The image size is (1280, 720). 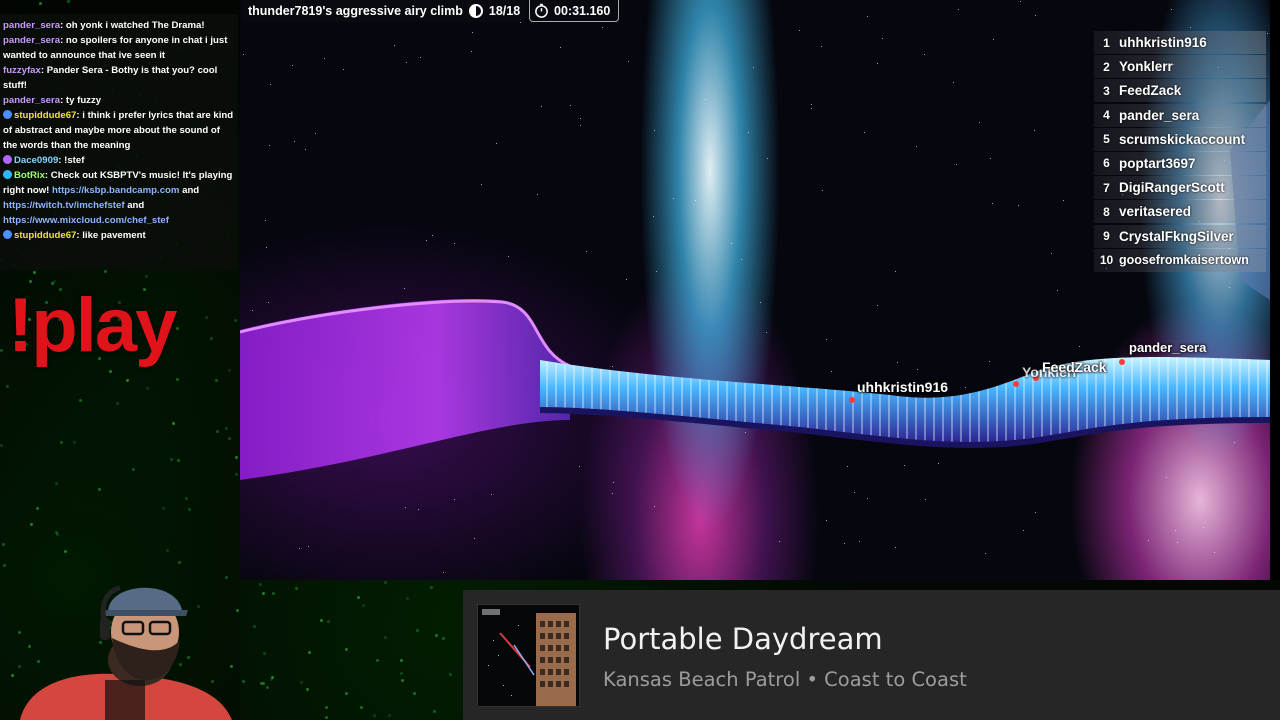 What do you see at coordinates (541, 10) in the screenshot?
I see `stopwatch-icon` at bounding box center [541, 10].